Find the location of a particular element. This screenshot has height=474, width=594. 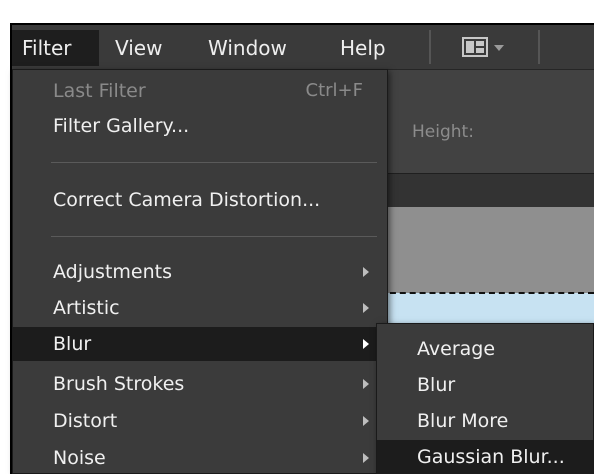

submenu-item-blur: Blur is located at coordinates (485, 385).